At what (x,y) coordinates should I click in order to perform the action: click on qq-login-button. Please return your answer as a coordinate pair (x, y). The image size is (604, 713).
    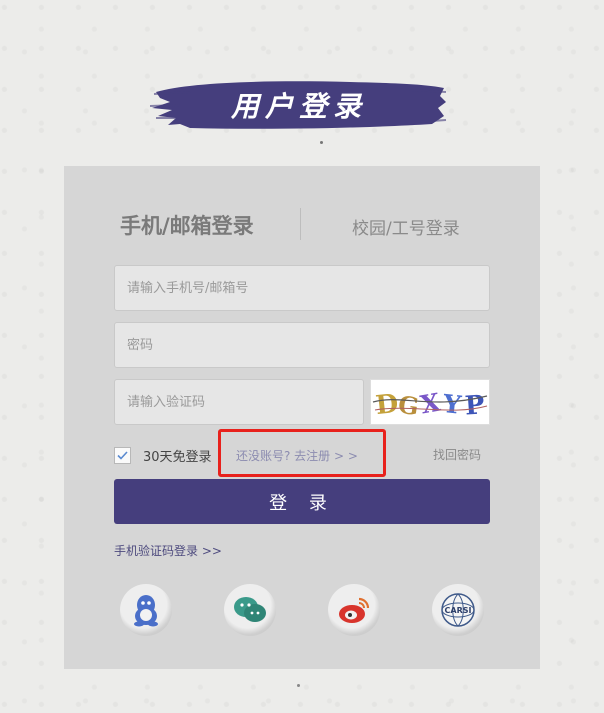
    Looking at the image, I should click on (146, 610).